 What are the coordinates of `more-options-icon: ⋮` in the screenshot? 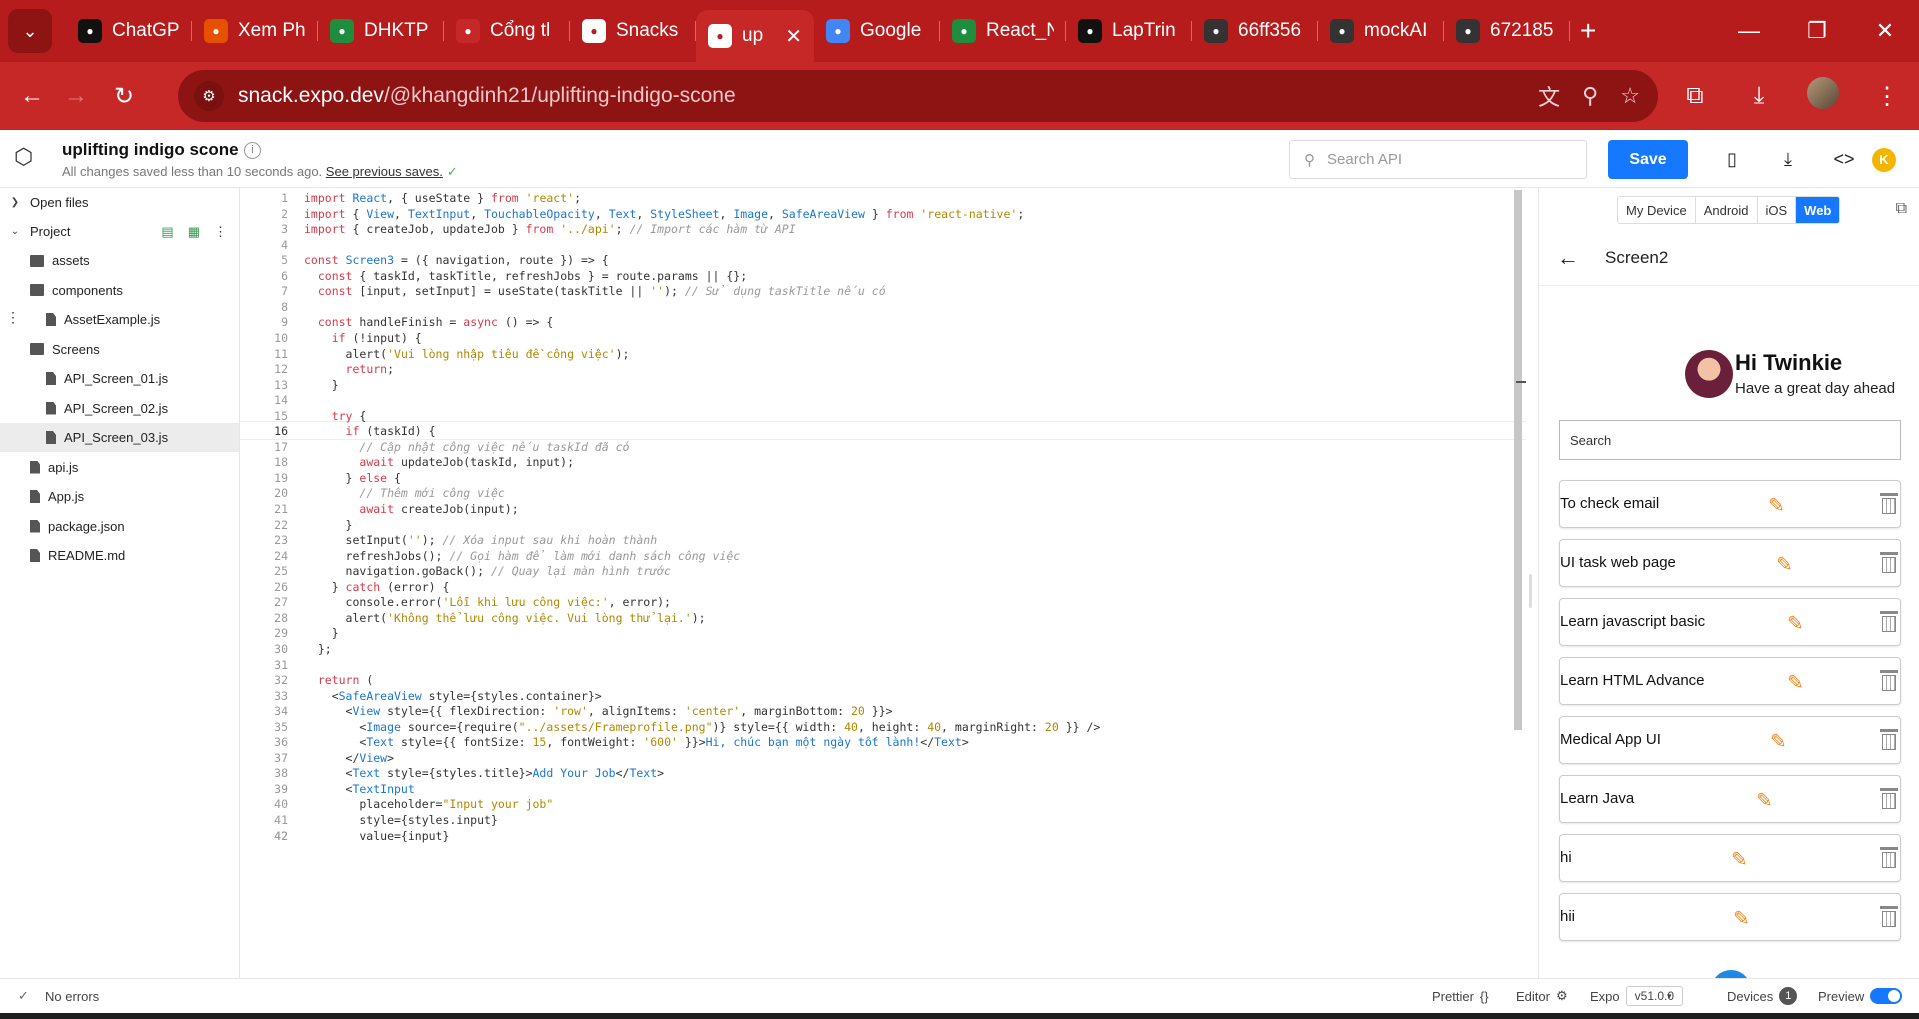 It's located at (220, 232).